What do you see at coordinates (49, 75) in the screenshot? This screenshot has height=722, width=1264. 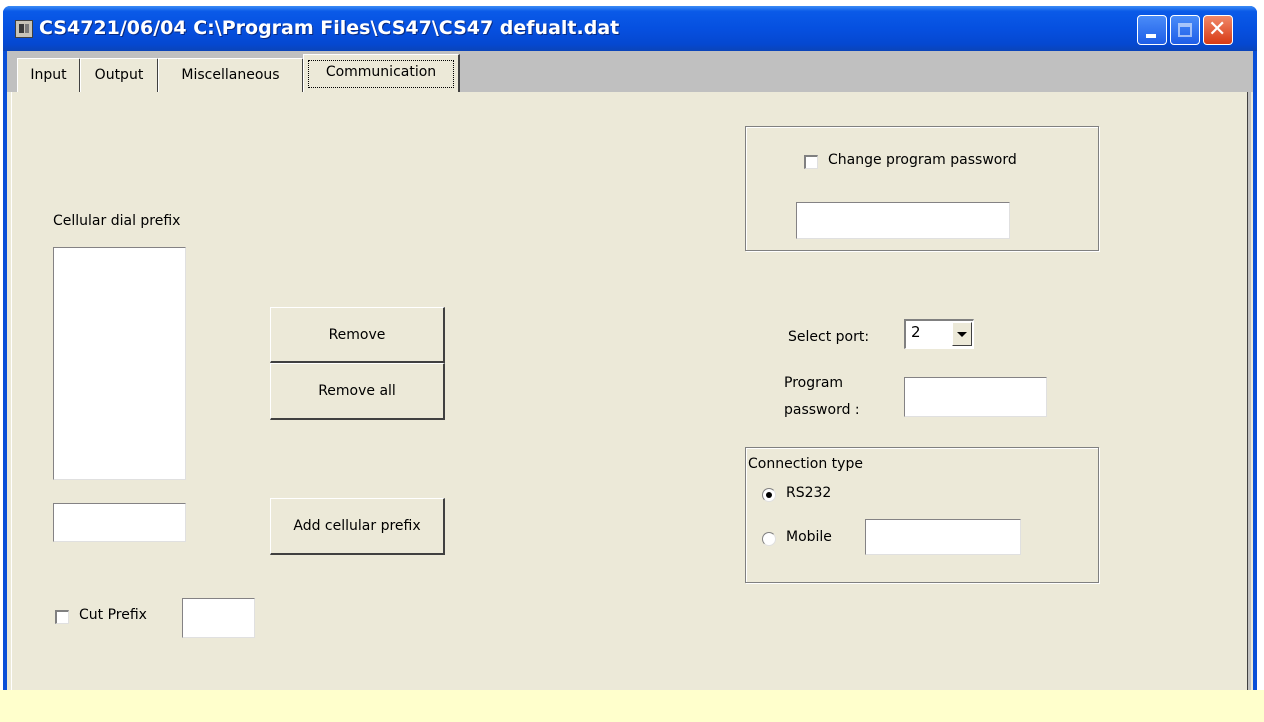 I see `tab-input: Input` at bounding box center [49, 75].